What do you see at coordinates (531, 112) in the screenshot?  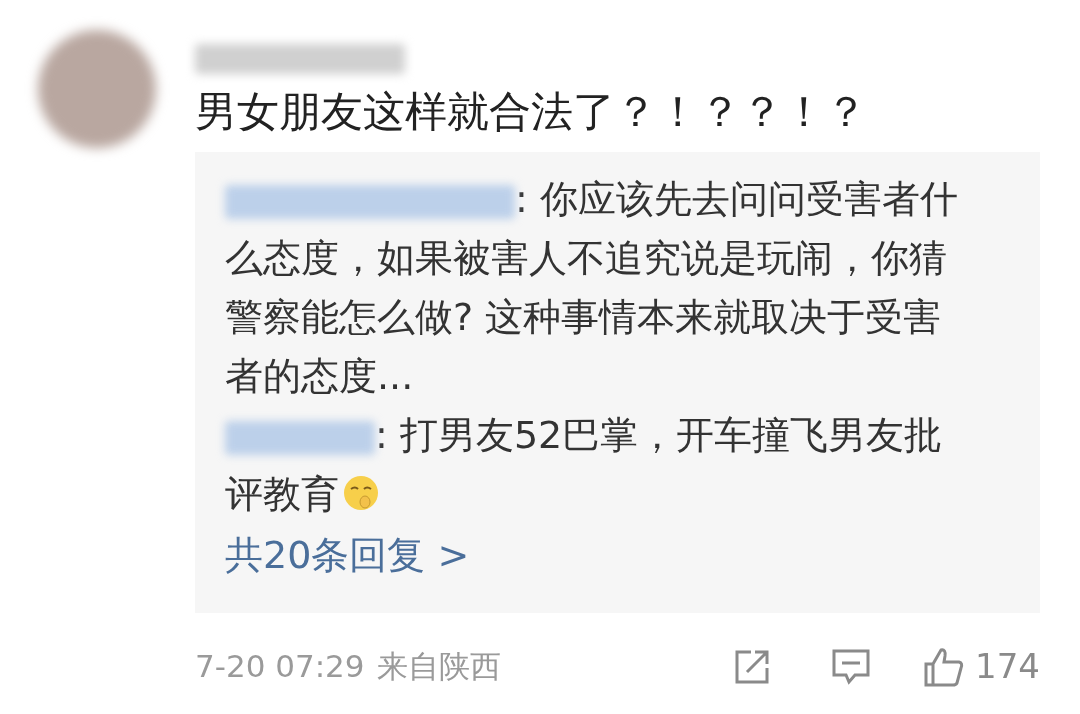 I see `comment-text: 男女朋友这样就合法了？！？？！？` at bounding box center [531, 112].